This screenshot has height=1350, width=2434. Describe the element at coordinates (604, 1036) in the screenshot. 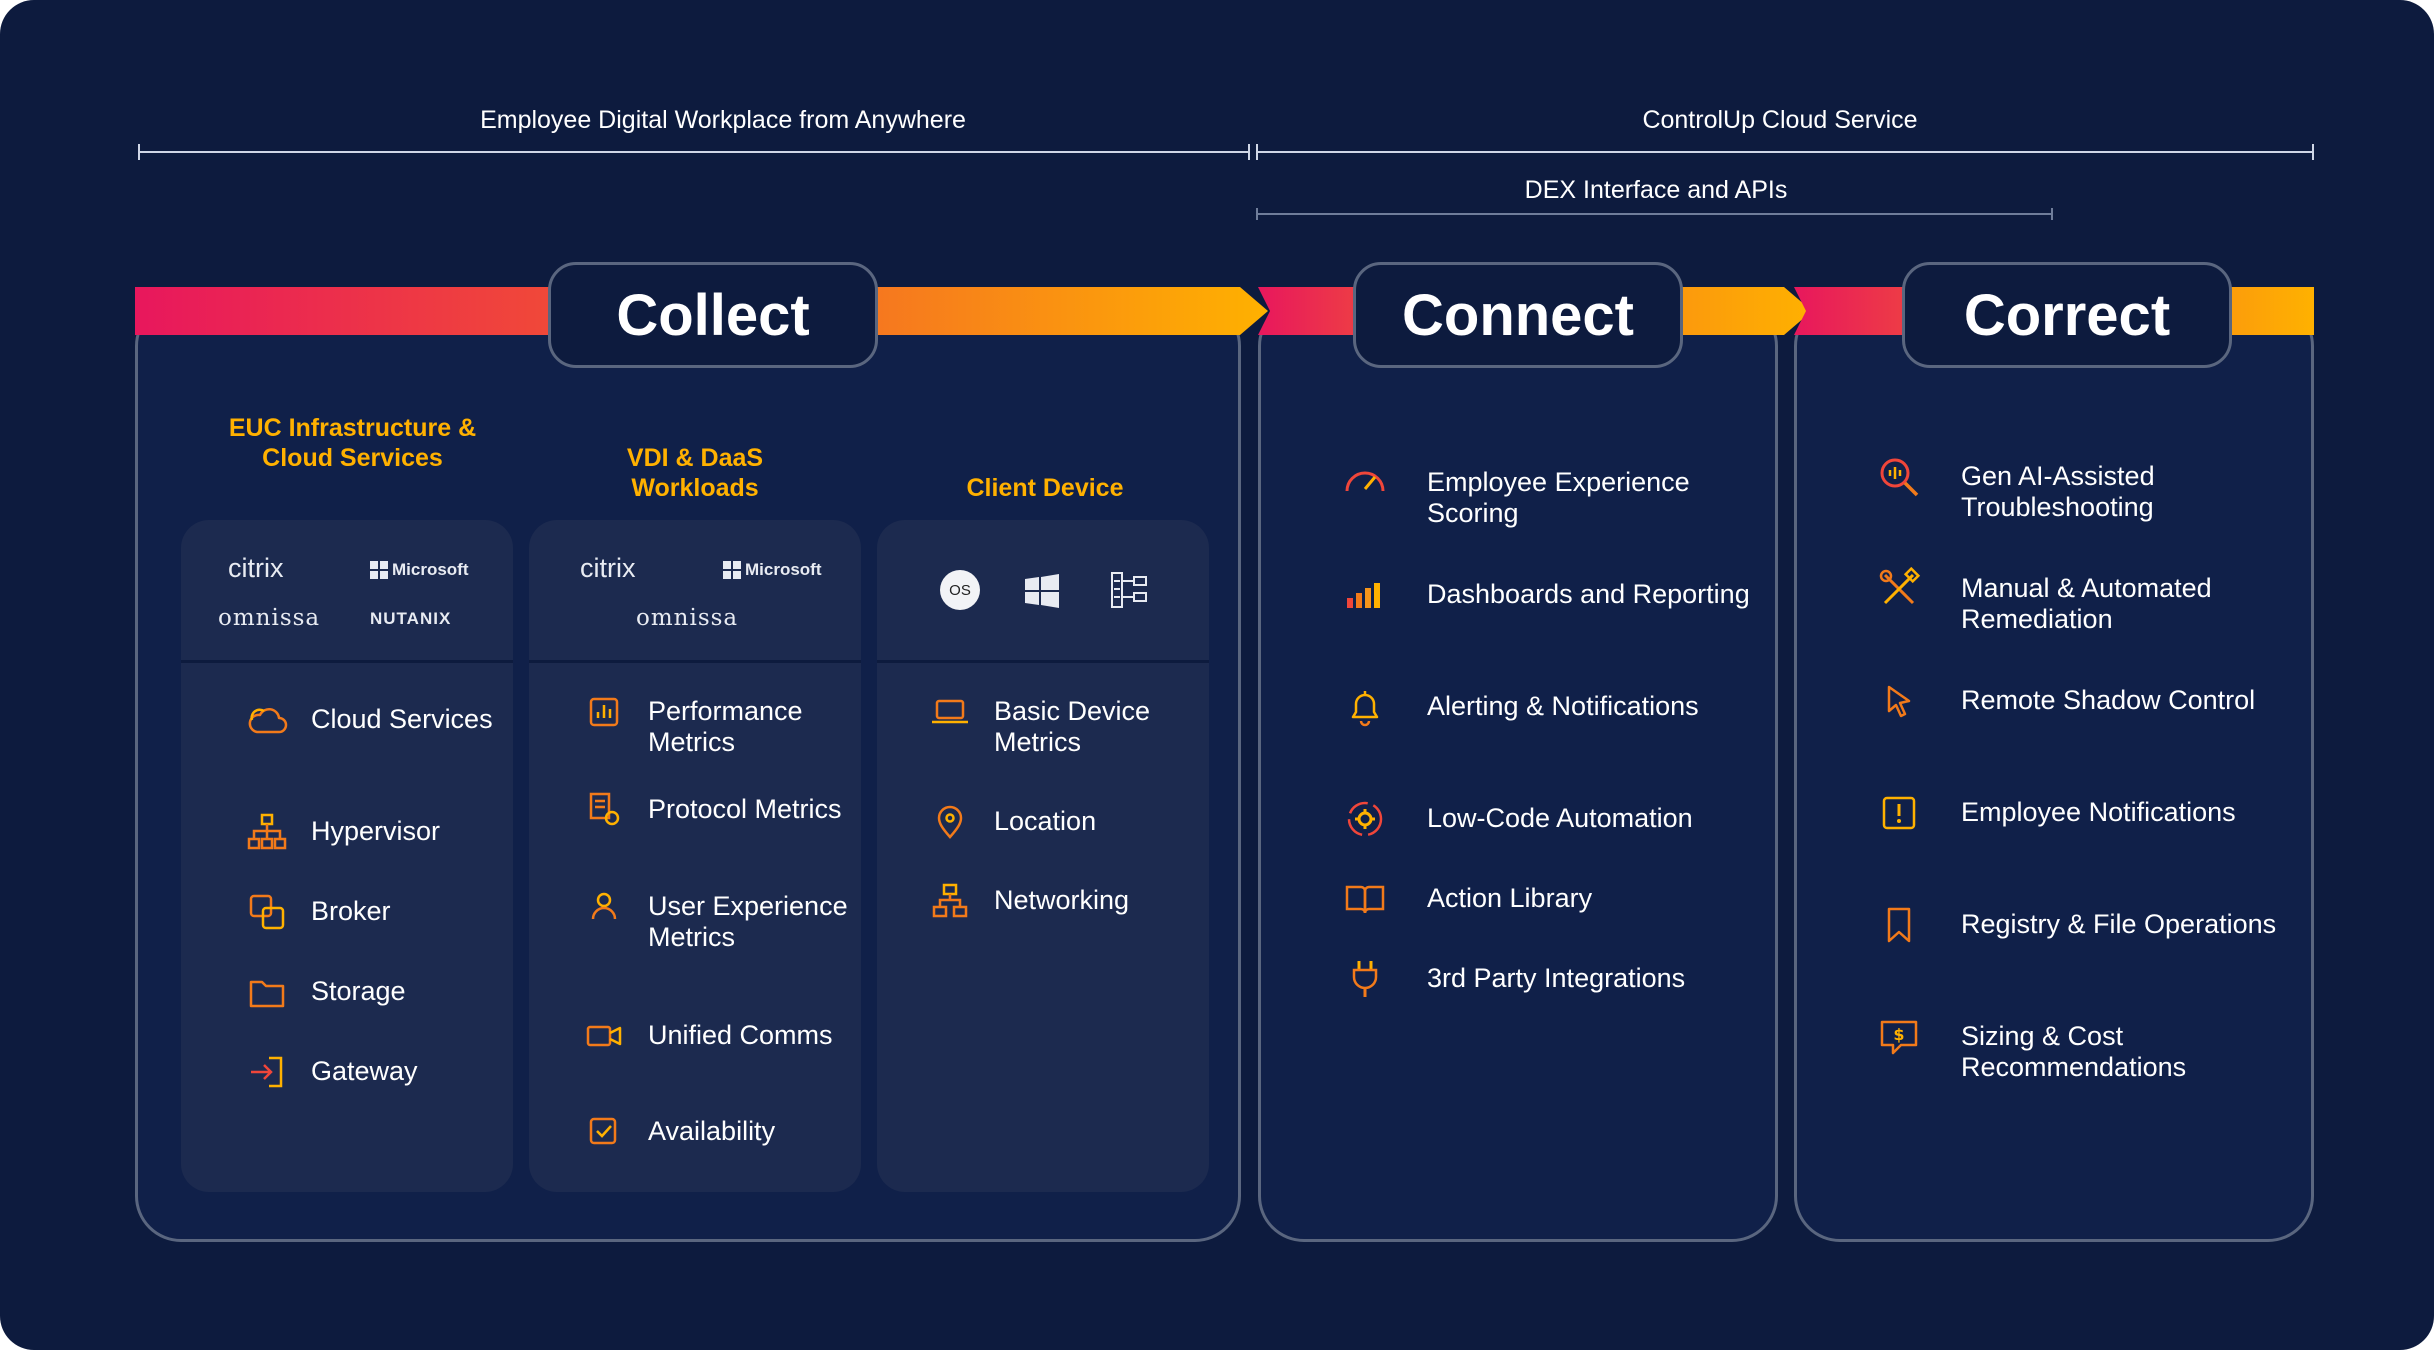

I see `video-icon` at that location.